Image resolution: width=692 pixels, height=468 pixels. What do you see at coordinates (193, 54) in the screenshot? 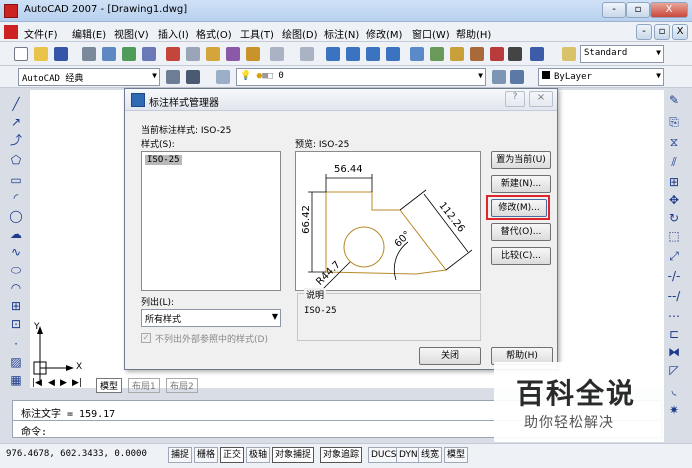
I see `copy-icon` at bounding box center [193, 54].